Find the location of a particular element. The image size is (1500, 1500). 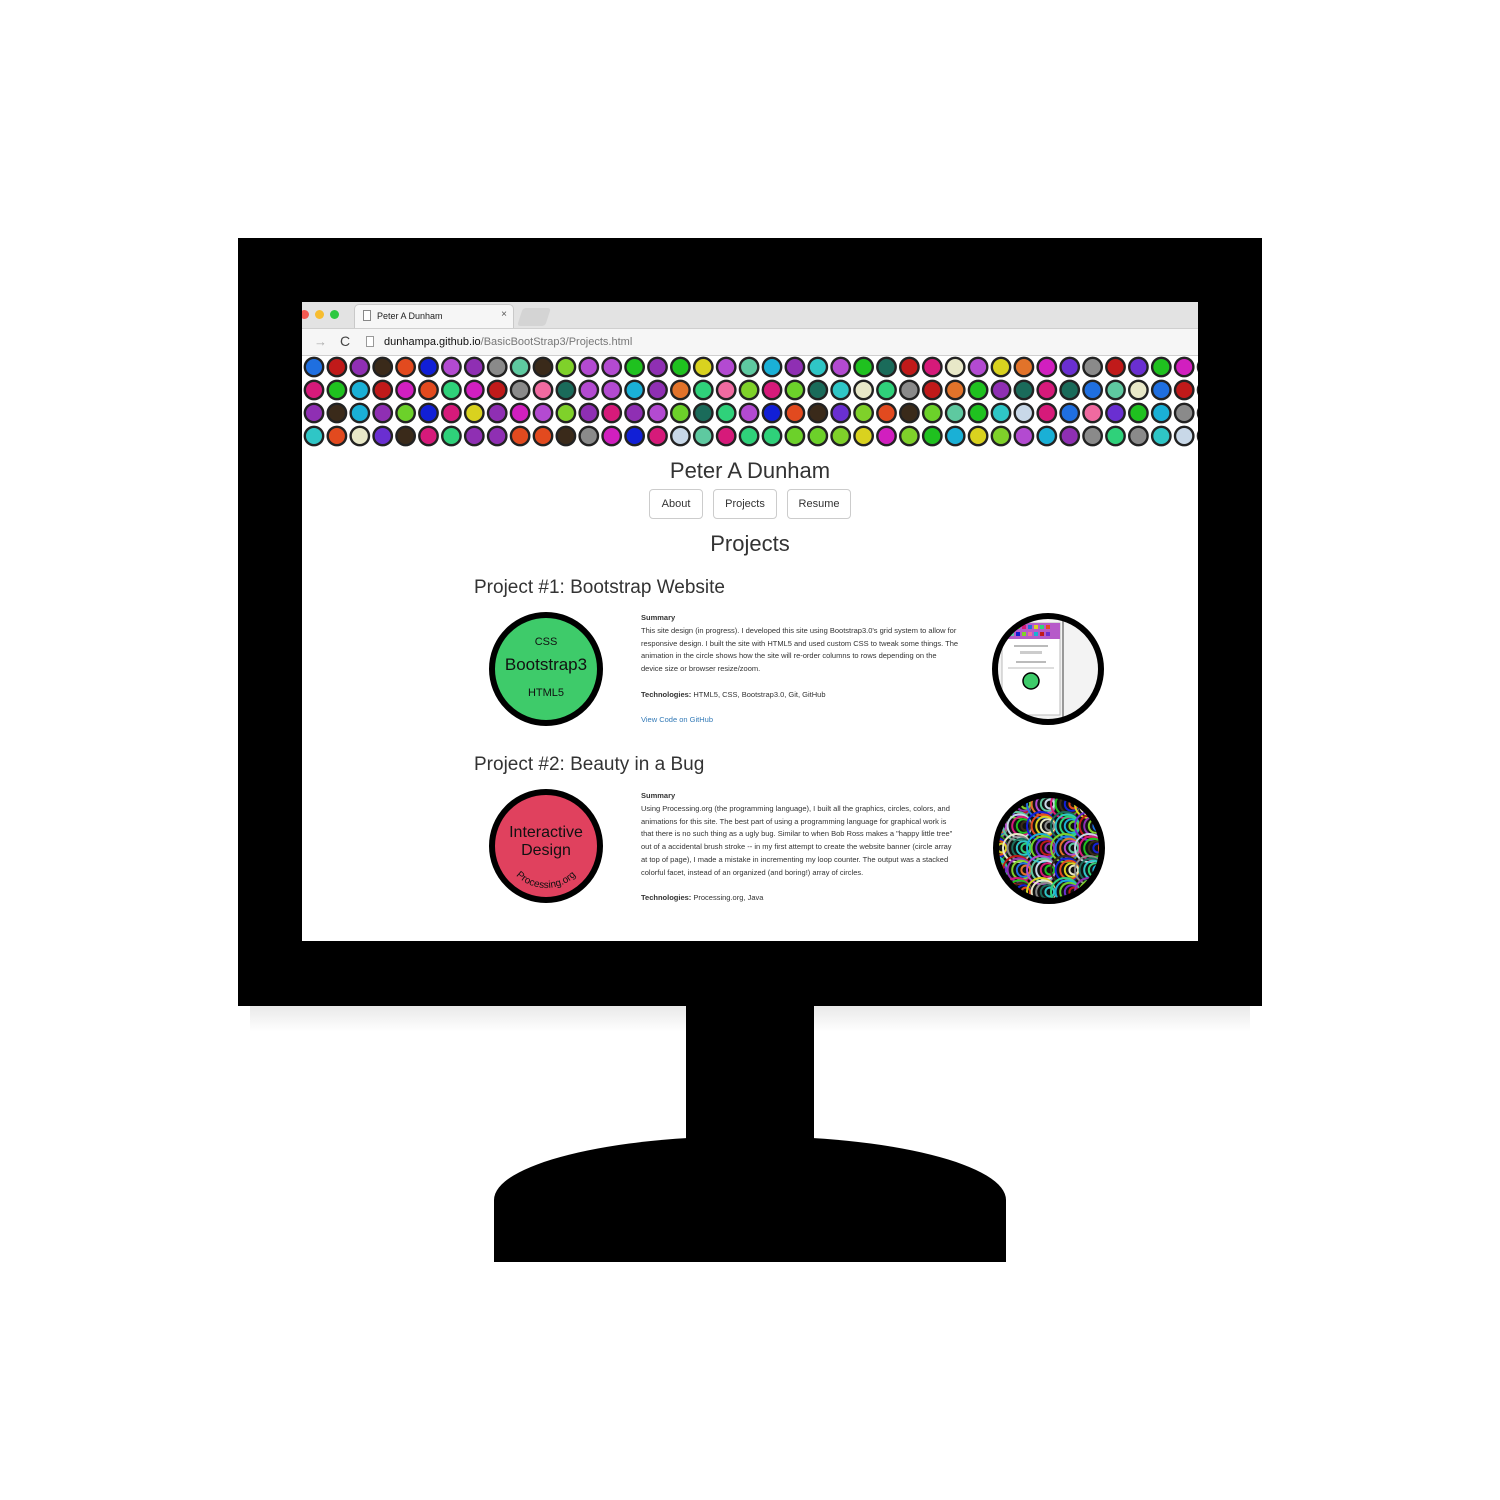

technologies-line: Technologies: Processing.org, Java is located at coordinates (800, 898).